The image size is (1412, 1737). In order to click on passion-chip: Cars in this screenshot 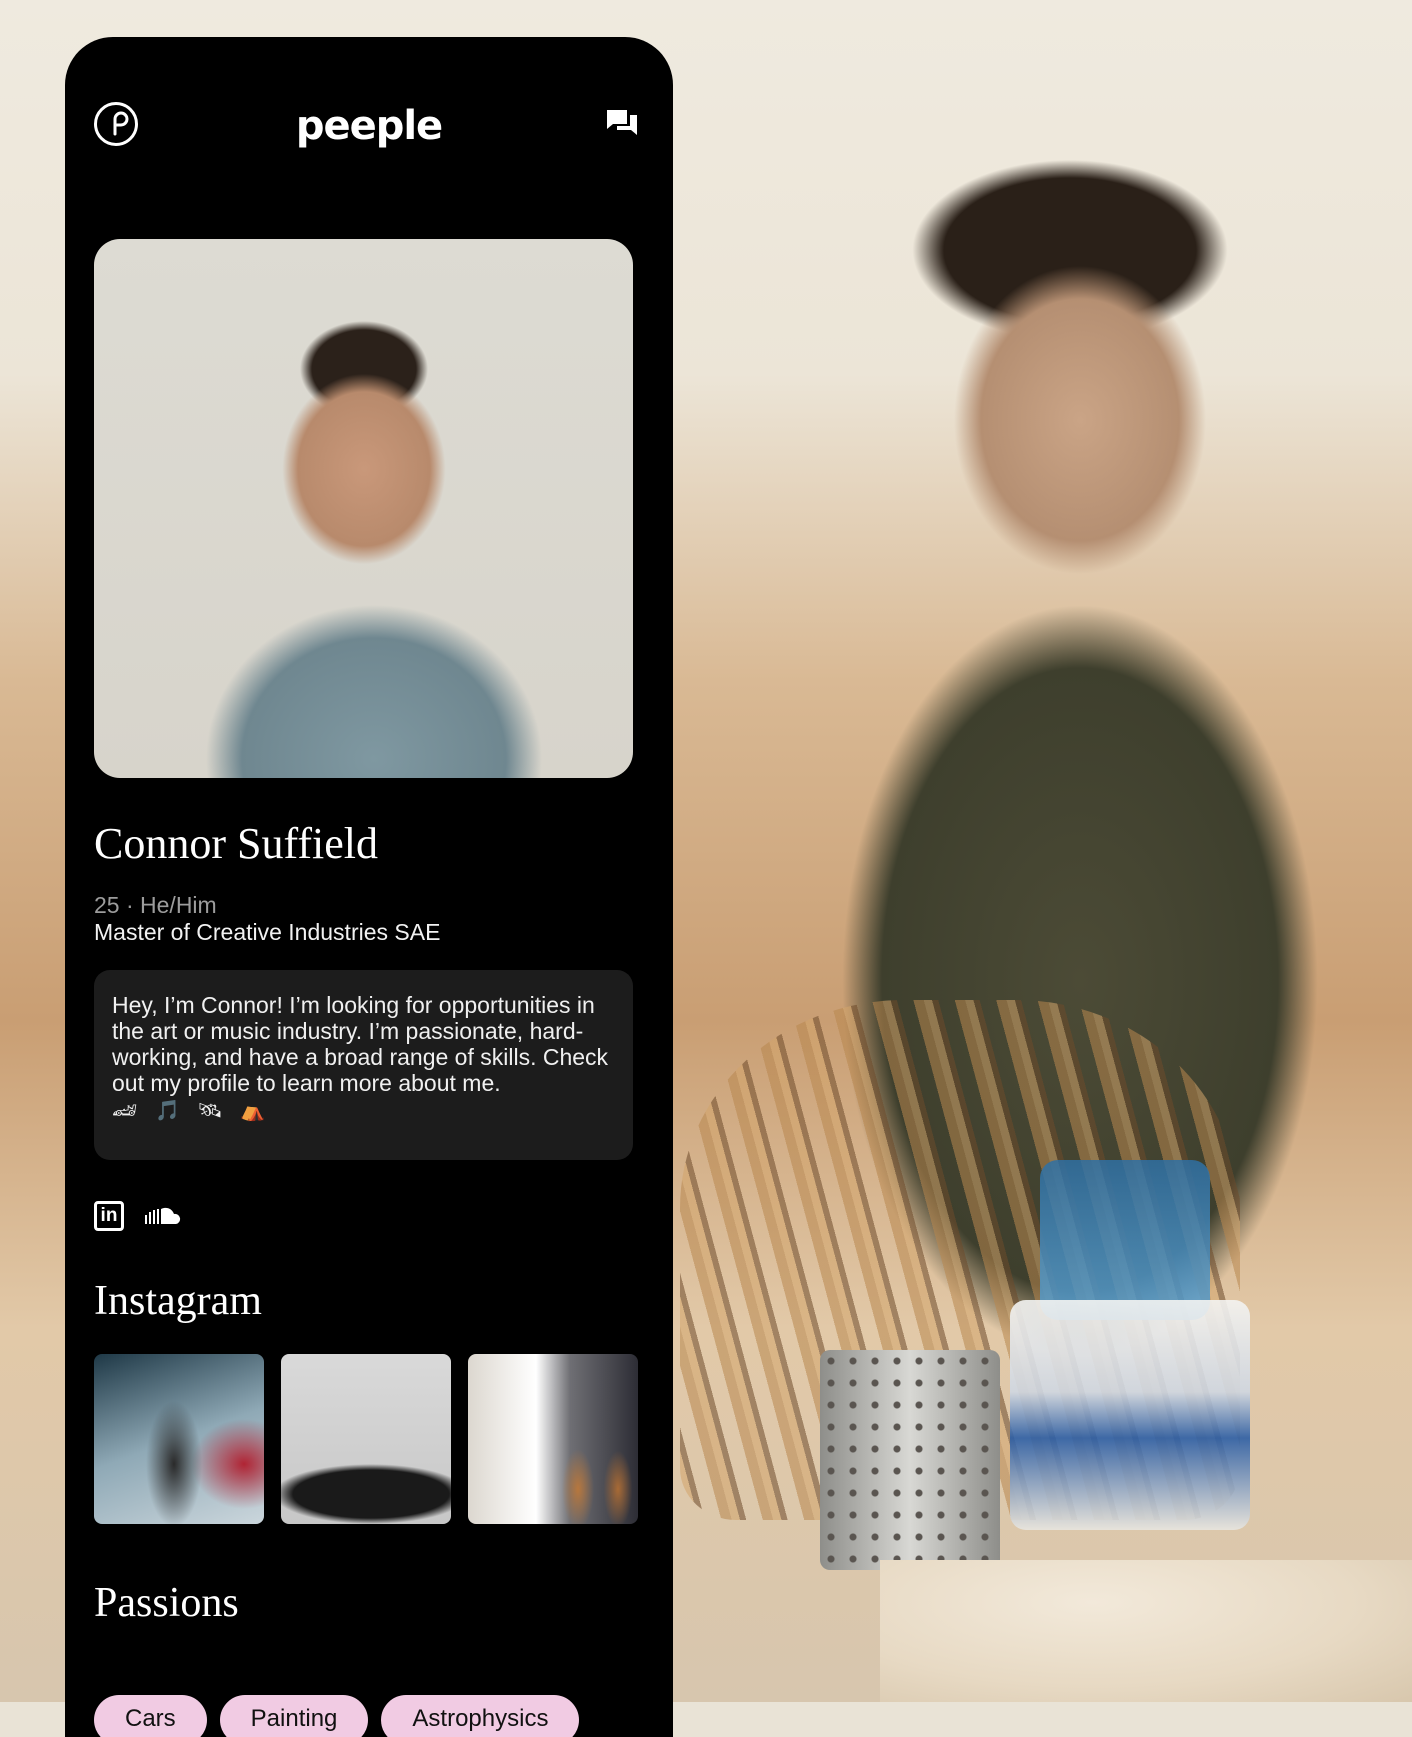, I will do `click(150, 1716)`.